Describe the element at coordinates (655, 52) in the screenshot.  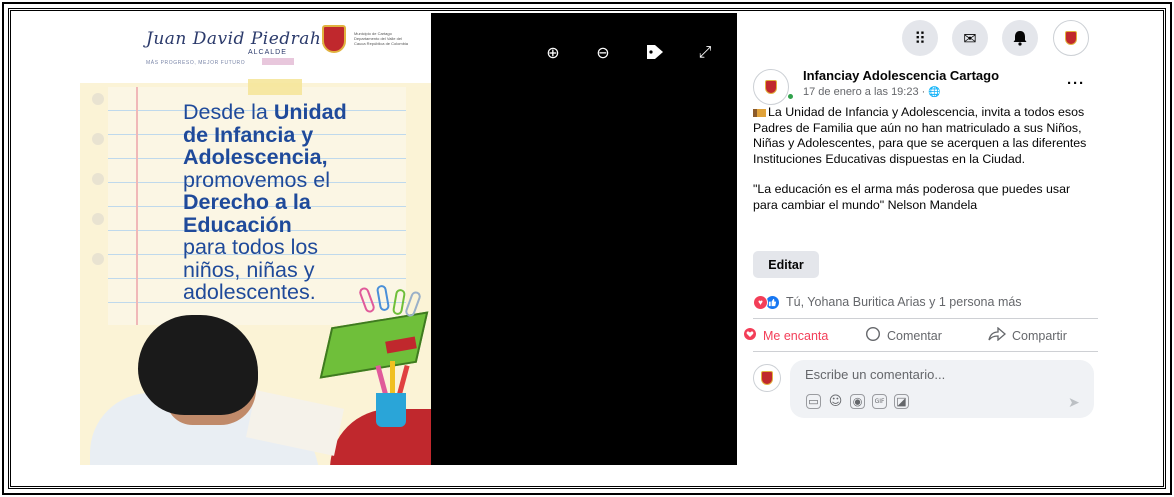
I see `tag-icon` at that location.